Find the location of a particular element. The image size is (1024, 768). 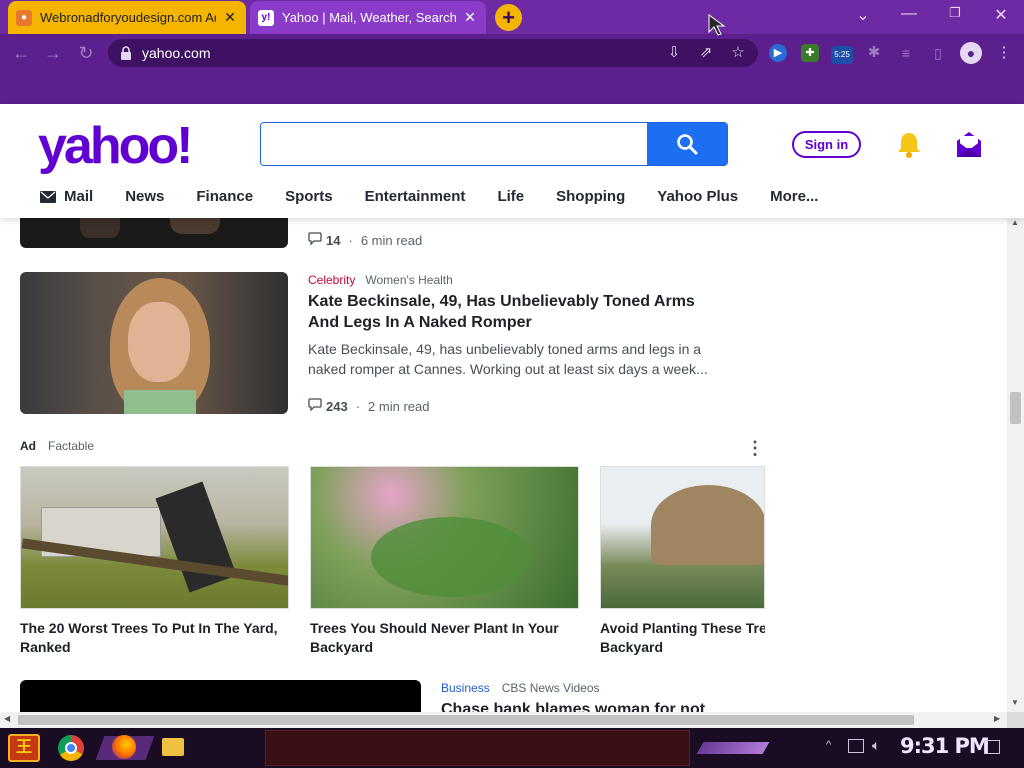

tab-webronad: ● Webronadforyoudesign.com Ad ✕ is located at coordinates (127, 17).